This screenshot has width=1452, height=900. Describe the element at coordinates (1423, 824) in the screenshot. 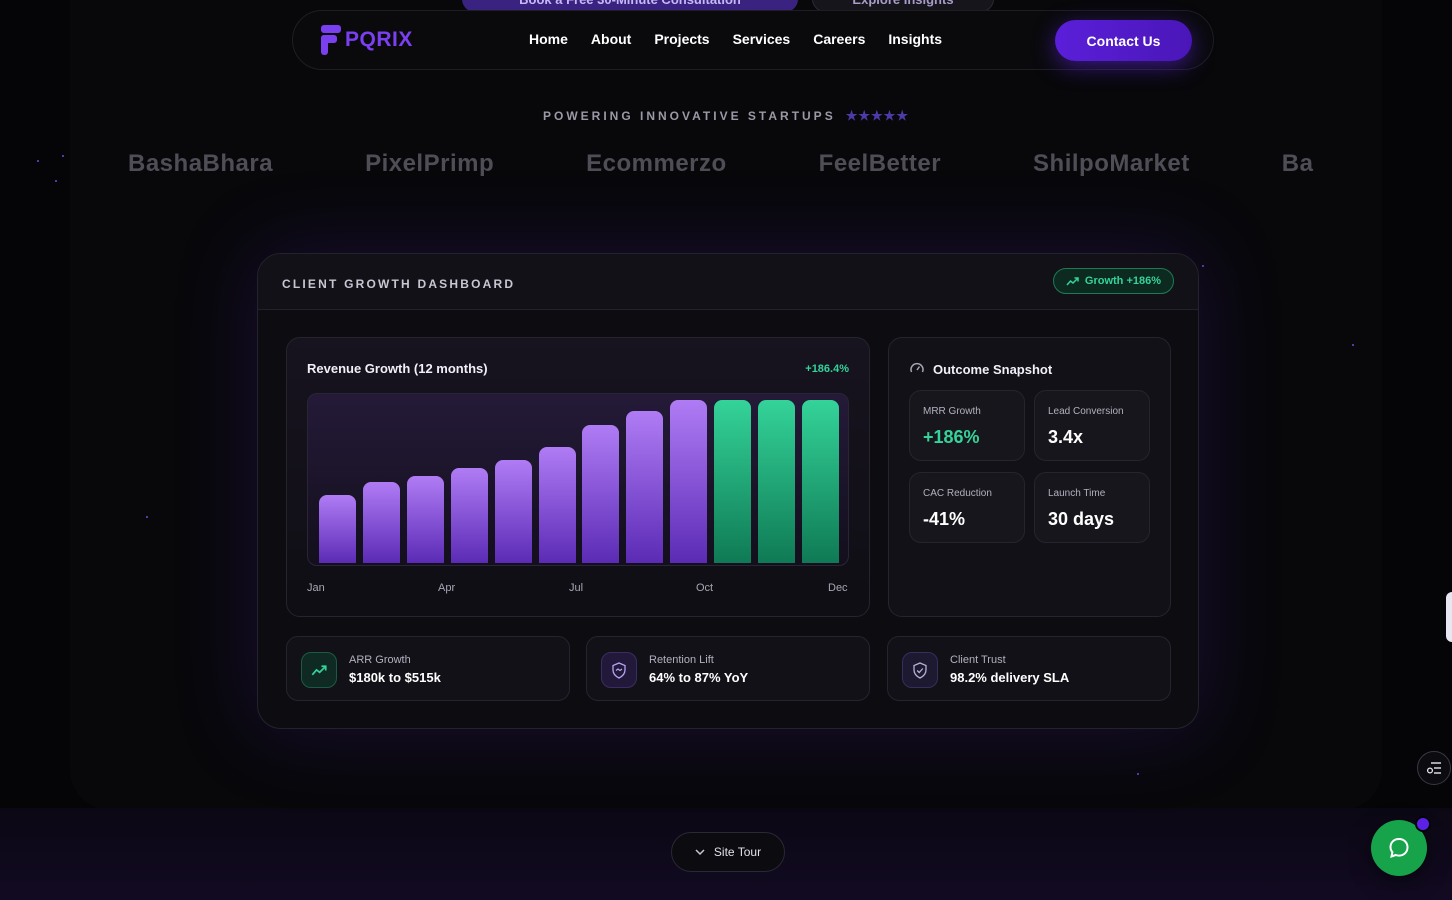

I see `chat-notification-dot` at that location.